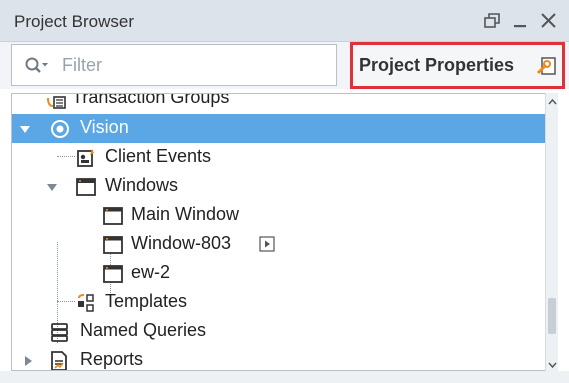  Describe the element at coordinates (279, 157) in the screenshot. I see `tree-item-client-events: Client Events` at that location.